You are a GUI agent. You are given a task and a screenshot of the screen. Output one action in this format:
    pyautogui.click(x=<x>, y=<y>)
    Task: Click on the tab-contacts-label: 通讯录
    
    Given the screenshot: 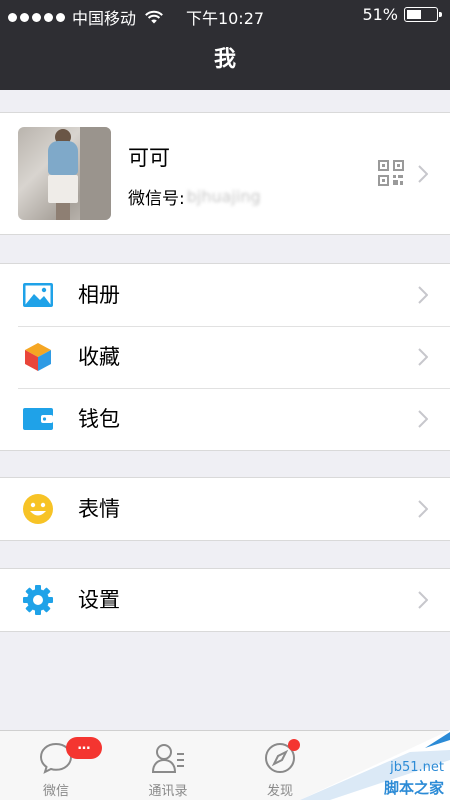 What is the action you would take?
    pyautogui.click(x=168, y=791)
    